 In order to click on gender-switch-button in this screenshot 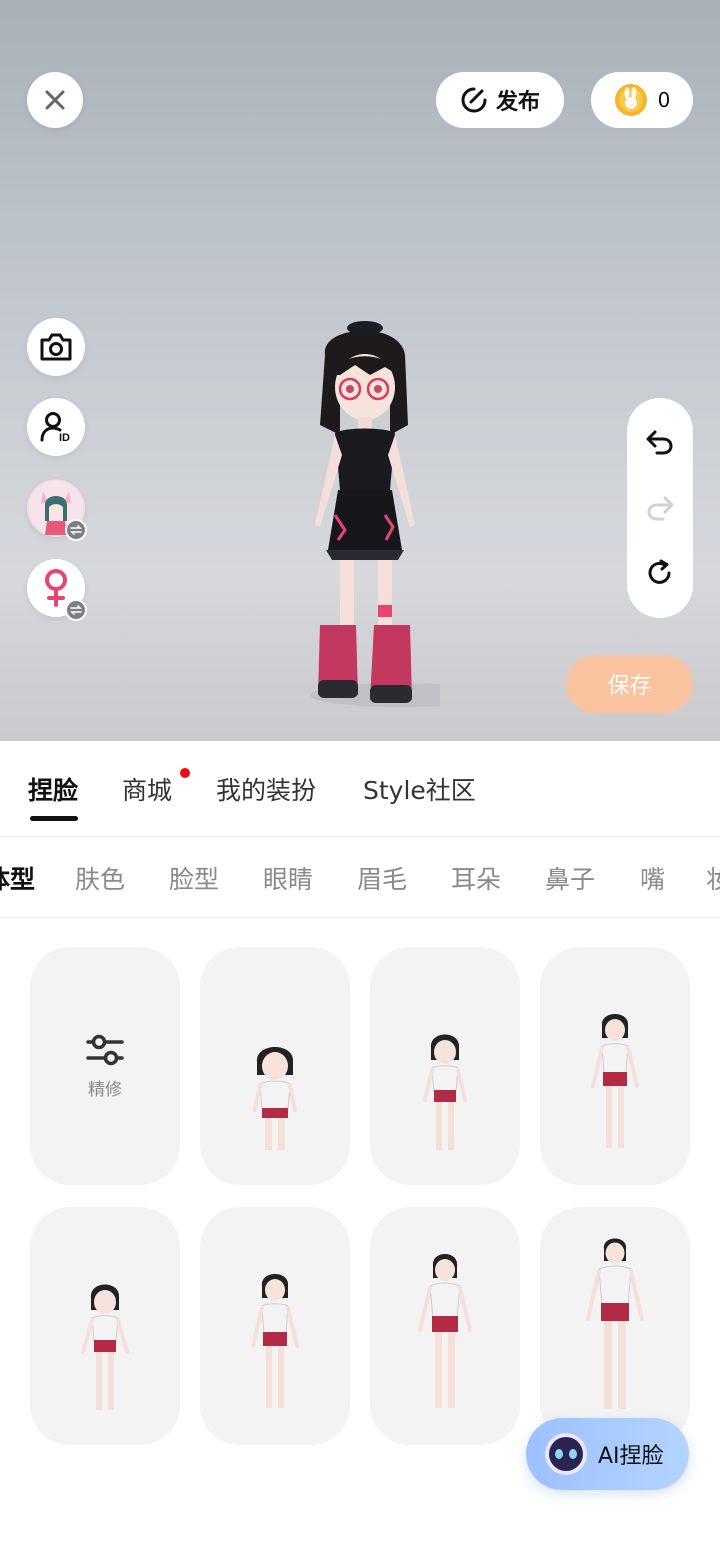, I will do `click(57, 590)`.